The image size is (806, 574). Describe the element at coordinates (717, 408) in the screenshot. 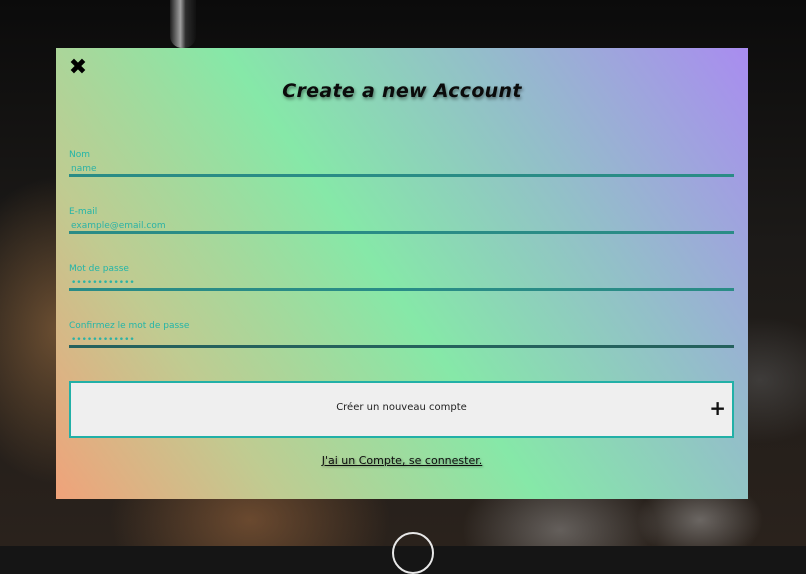

I see `plus-icon: +` at that location.